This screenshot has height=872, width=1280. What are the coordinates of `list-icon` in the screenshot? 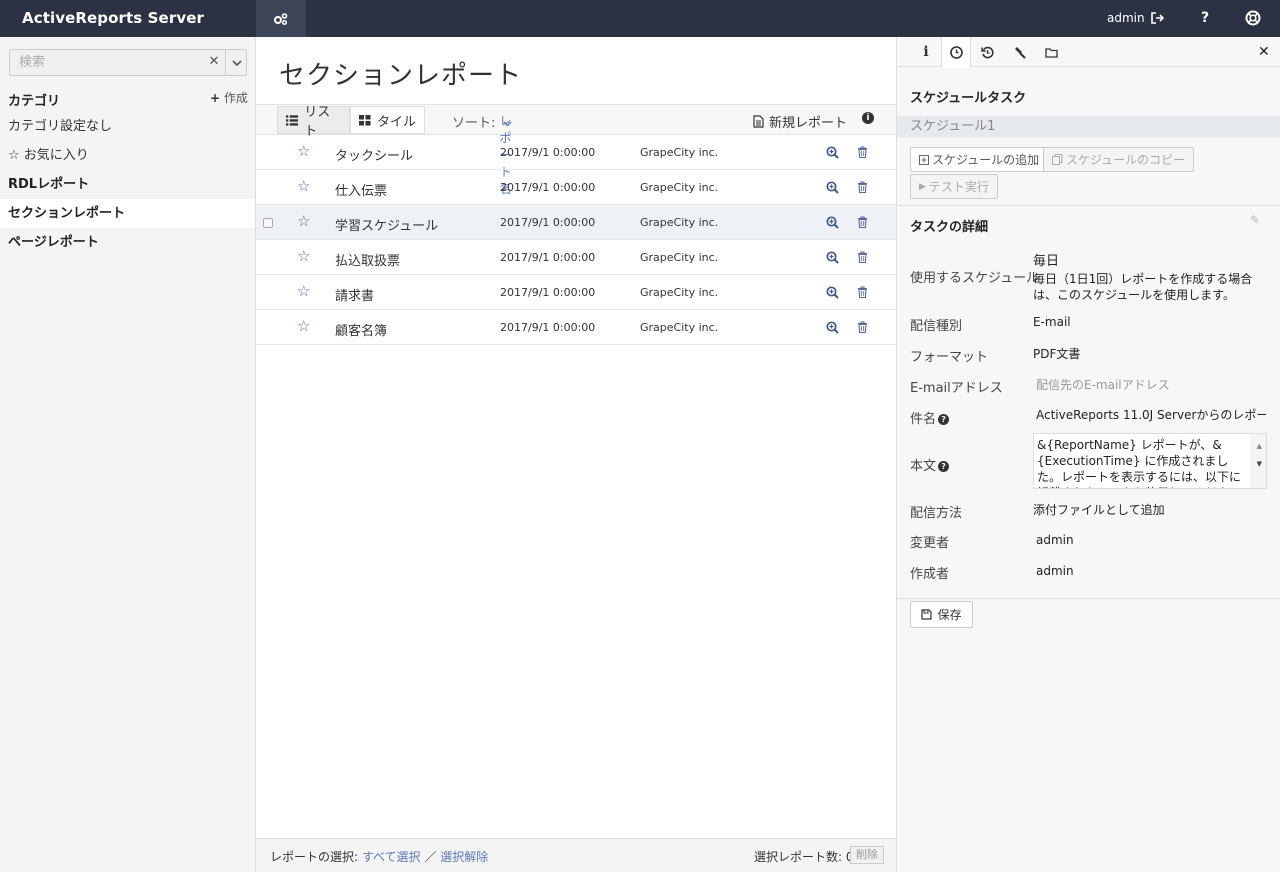 It's located at (292, 120).